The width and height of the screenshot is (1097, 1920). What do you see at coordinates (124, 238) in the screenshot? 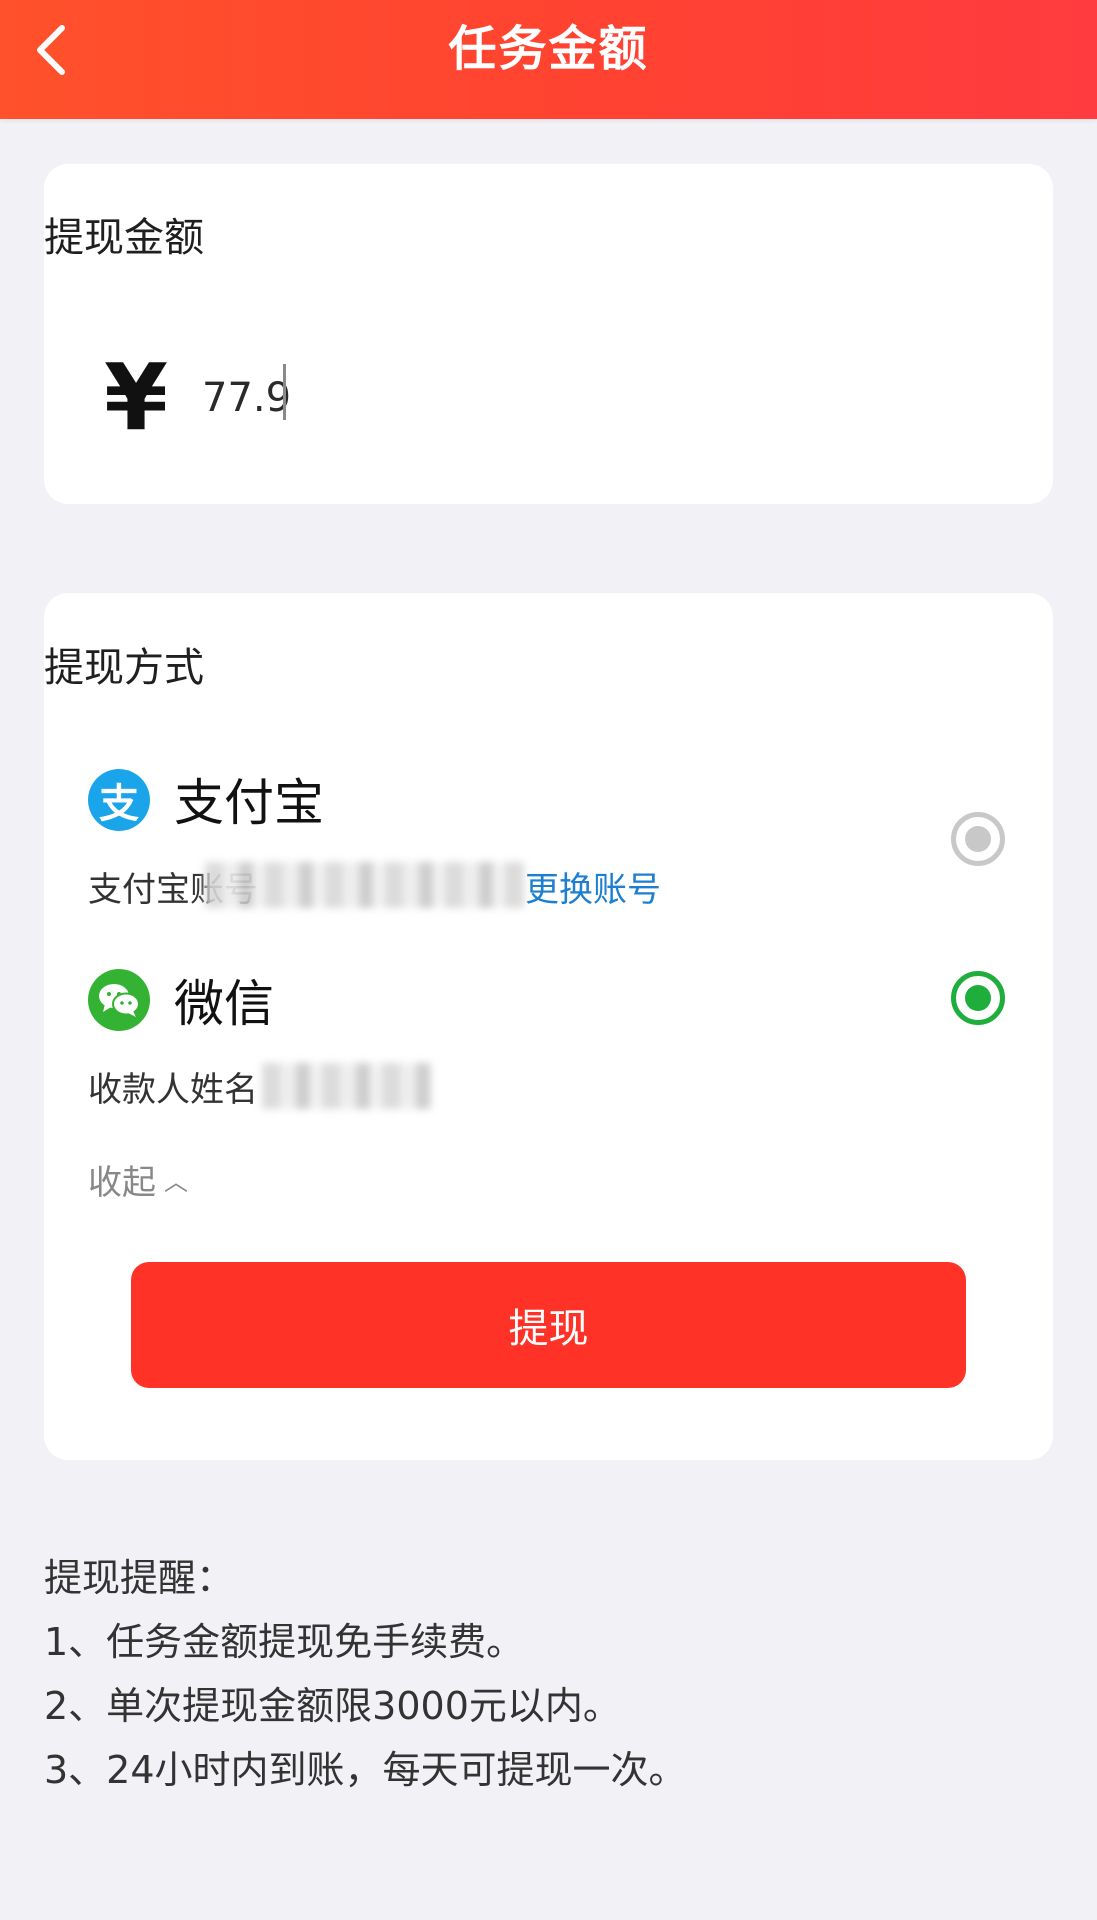
I see `amount-section-title: 提现金额` at bounding box center [124, 238].